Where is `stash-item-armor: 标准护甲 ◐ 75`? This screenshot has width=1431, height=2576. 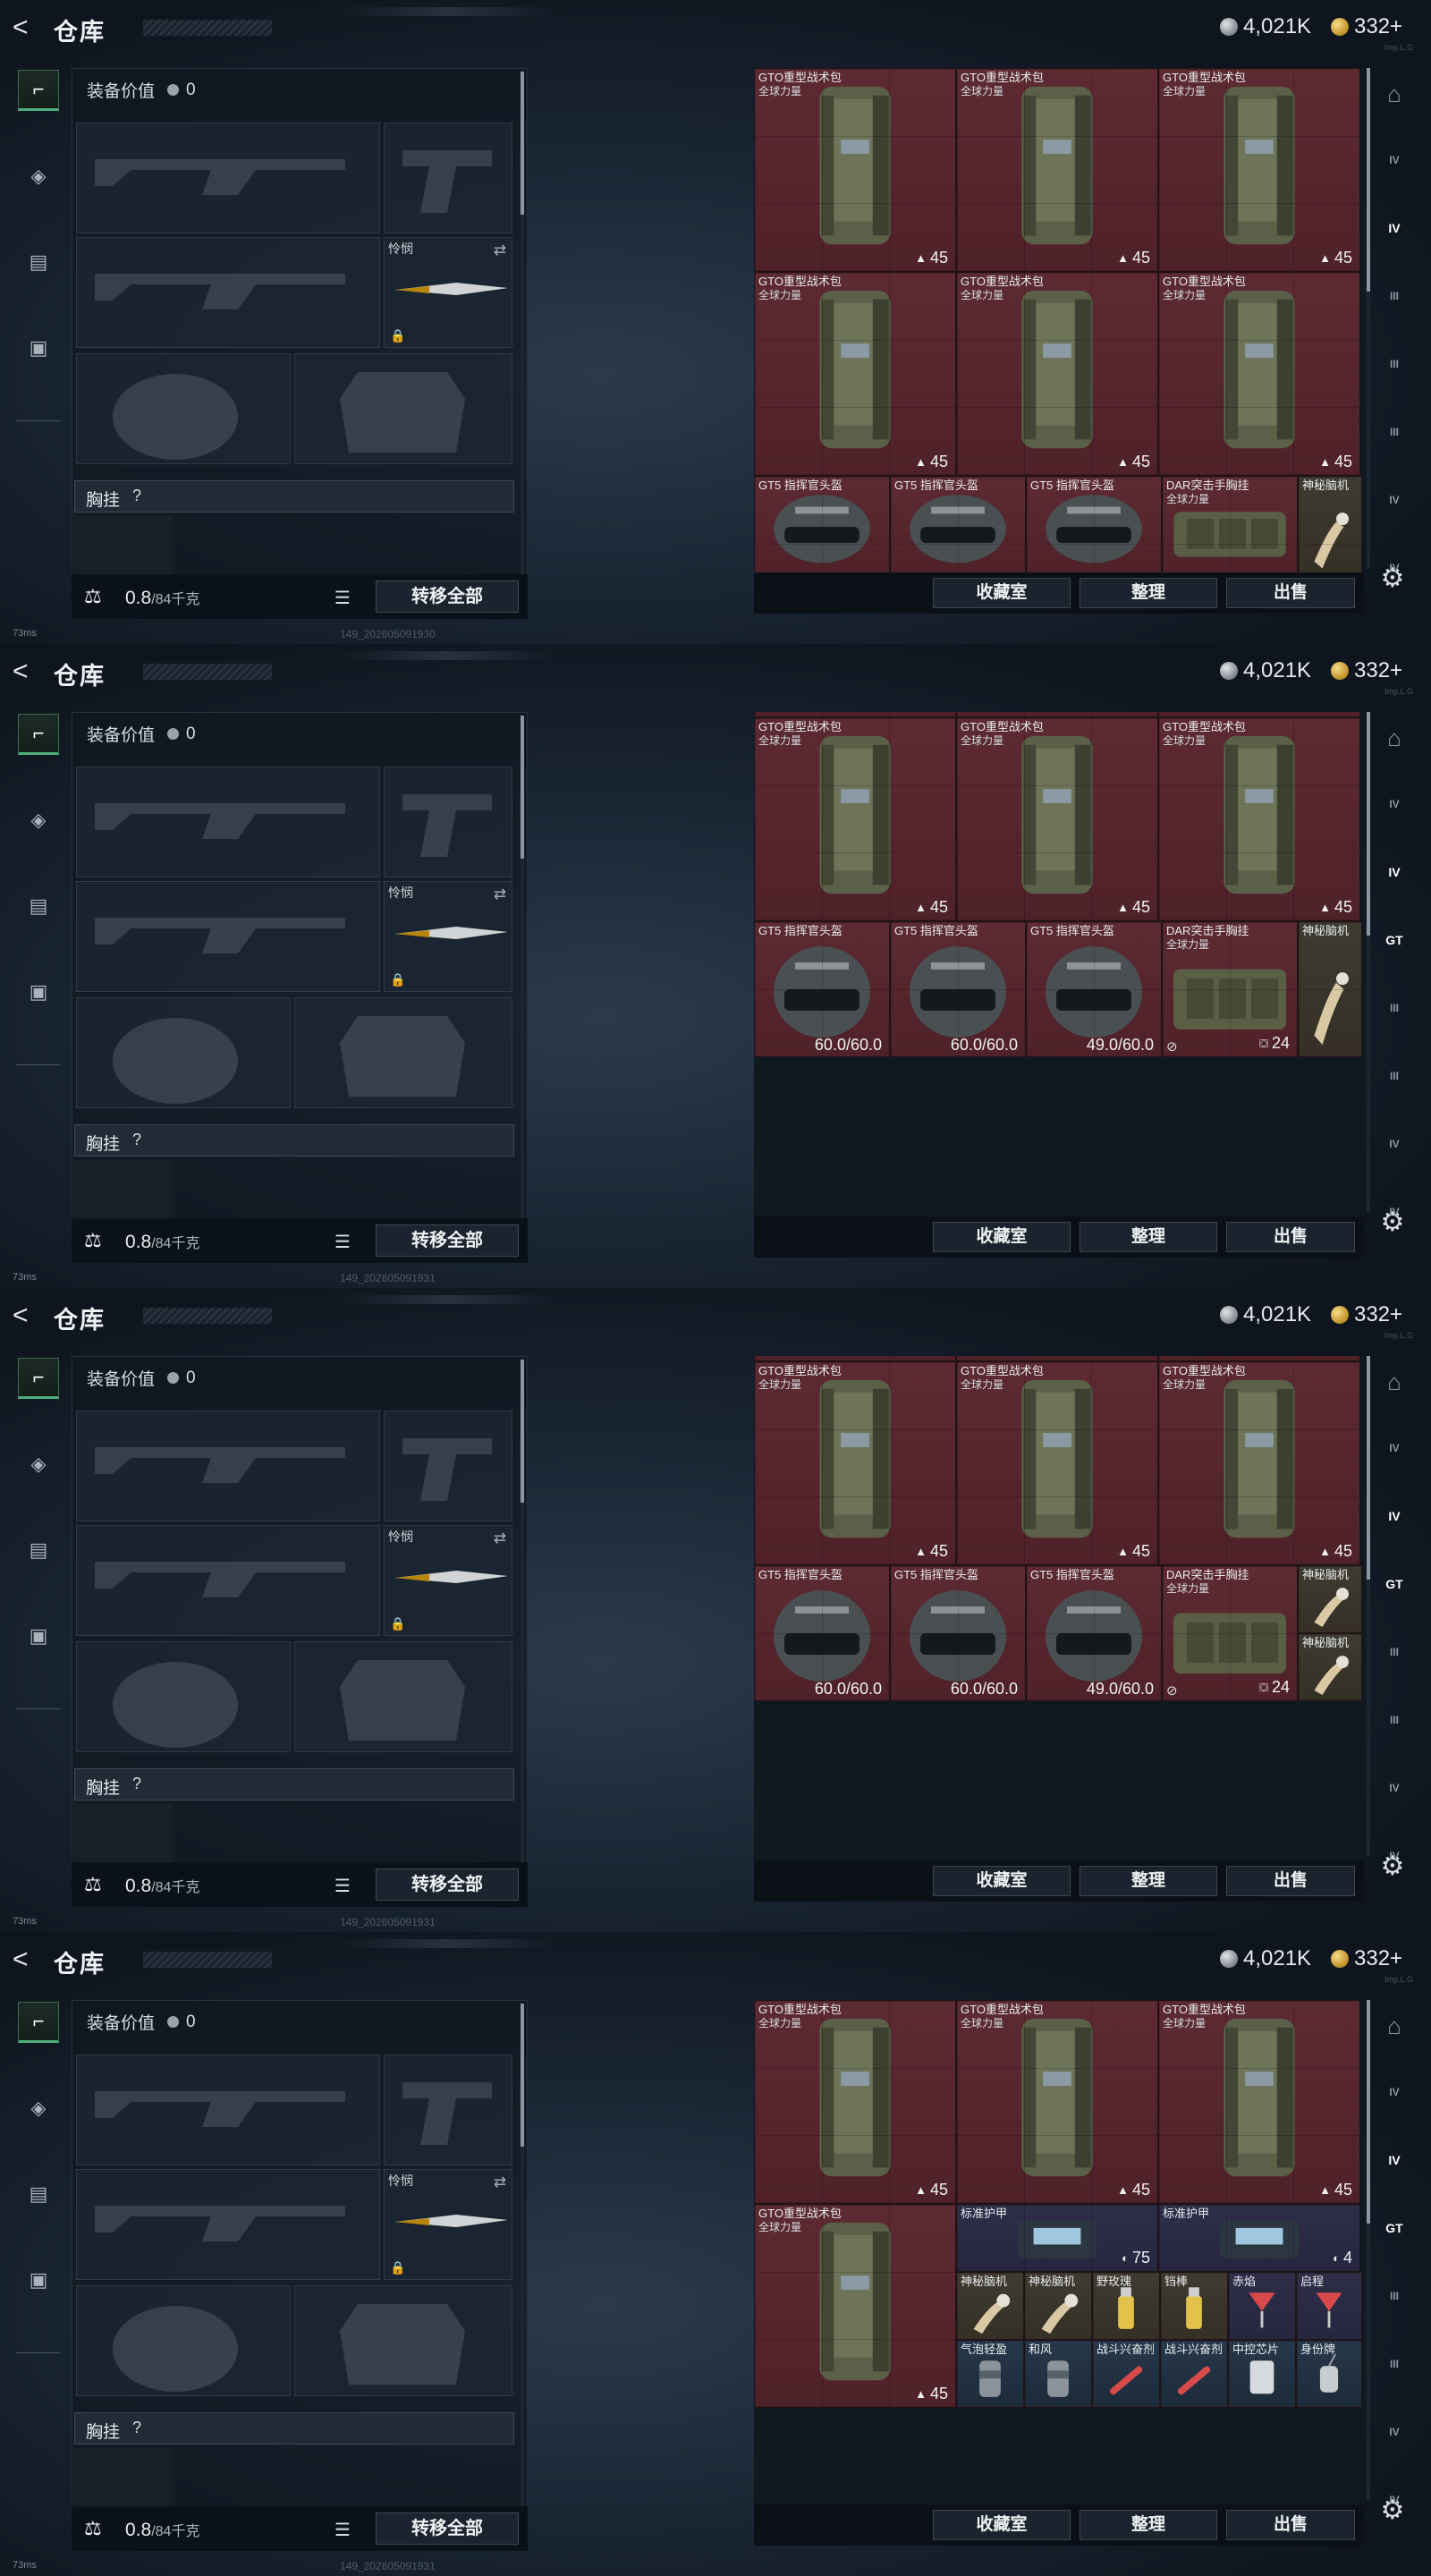 stash-item-armor: 标准护甲 ◐ 75 is located at coordinates (1057, 2238).